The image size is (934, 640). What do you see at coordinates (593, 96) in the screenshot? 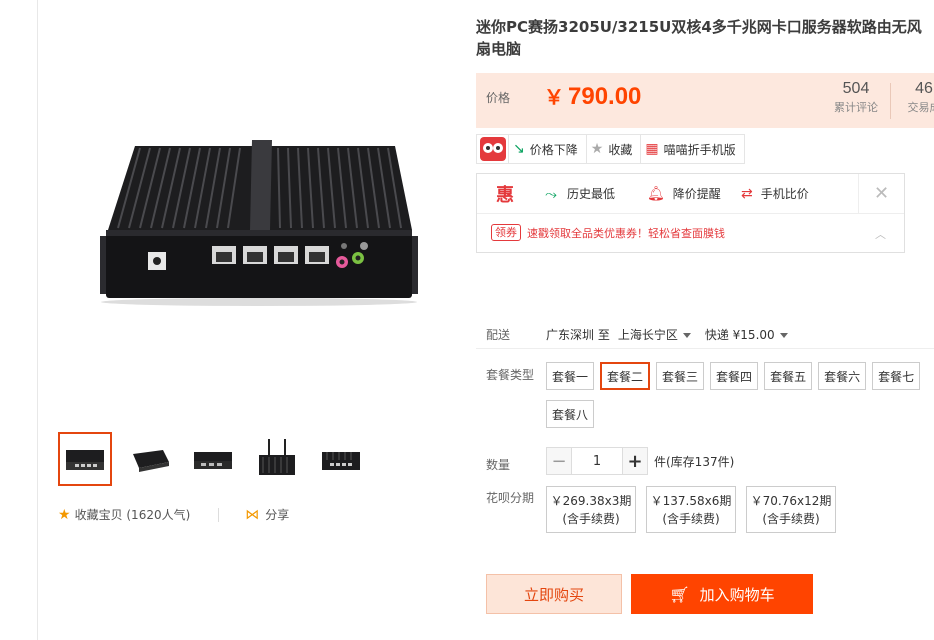
I see `price-value: ￥ 790.00` at bounding box center [593, 96].